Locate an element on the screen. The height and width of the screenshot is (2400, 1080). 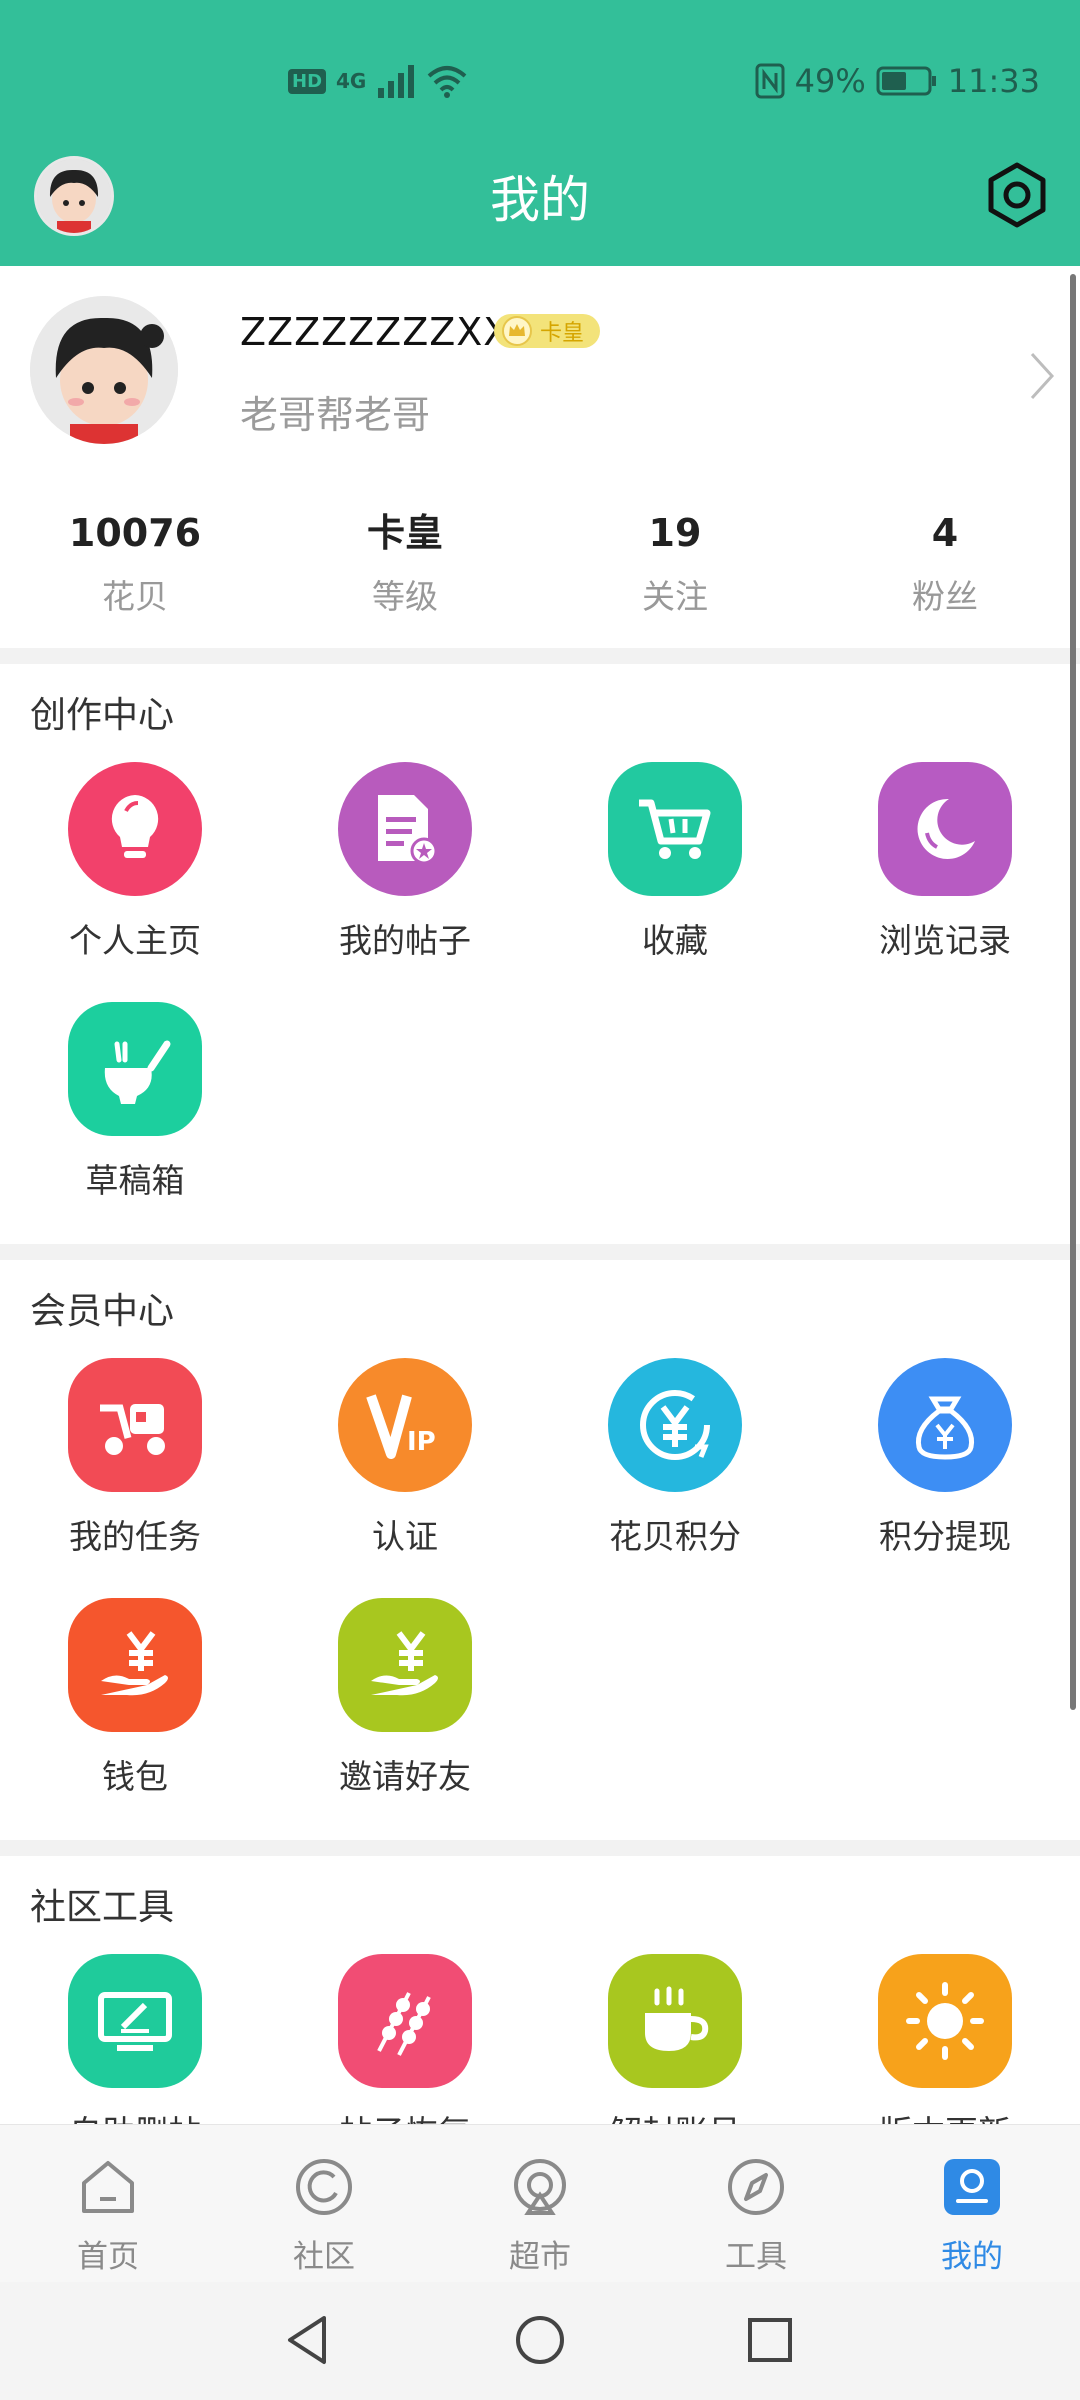
menu-item-label: 我的帖子 is located at coordinates (405, 940).